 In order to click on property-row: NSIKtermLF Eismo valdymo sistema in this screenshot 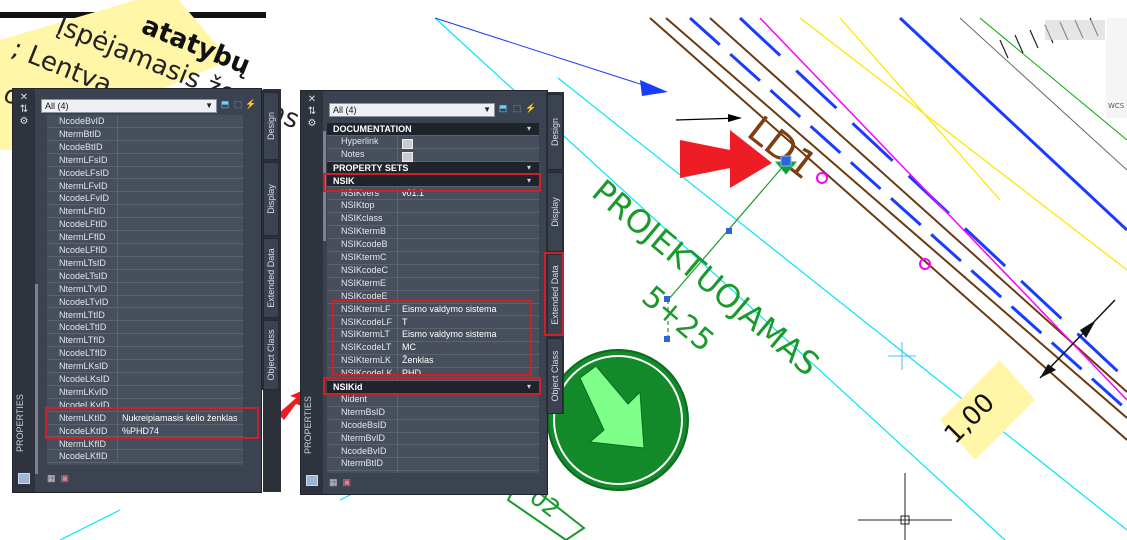, I will do `click(433, 311)`.